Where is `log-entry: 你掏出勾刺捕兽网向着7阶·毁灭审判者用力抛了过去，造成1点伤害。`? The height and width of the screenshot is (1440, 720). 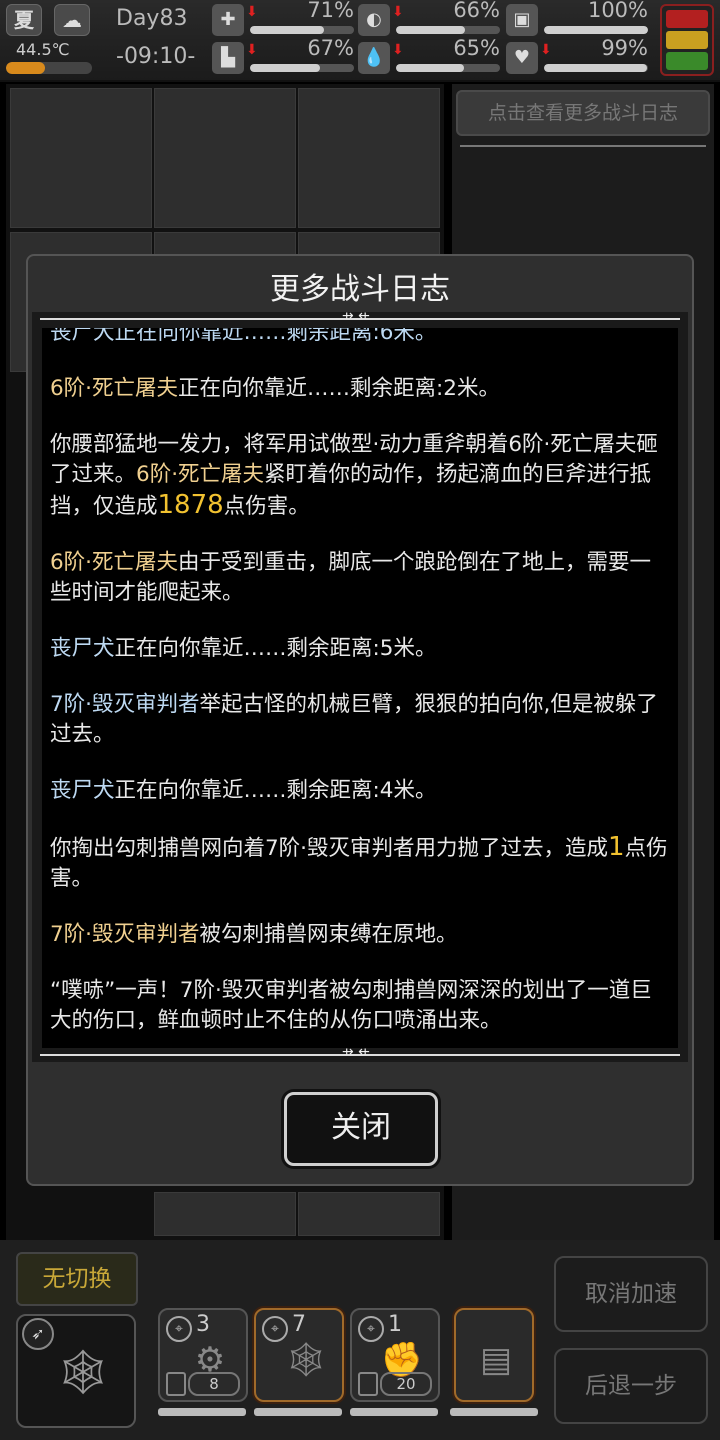 log-entry: 你掏出勾刺捕兽网向着7阶·毁灭审判者用力抛了过去，造成1点伤害。 is located at coordinates (361, 863).